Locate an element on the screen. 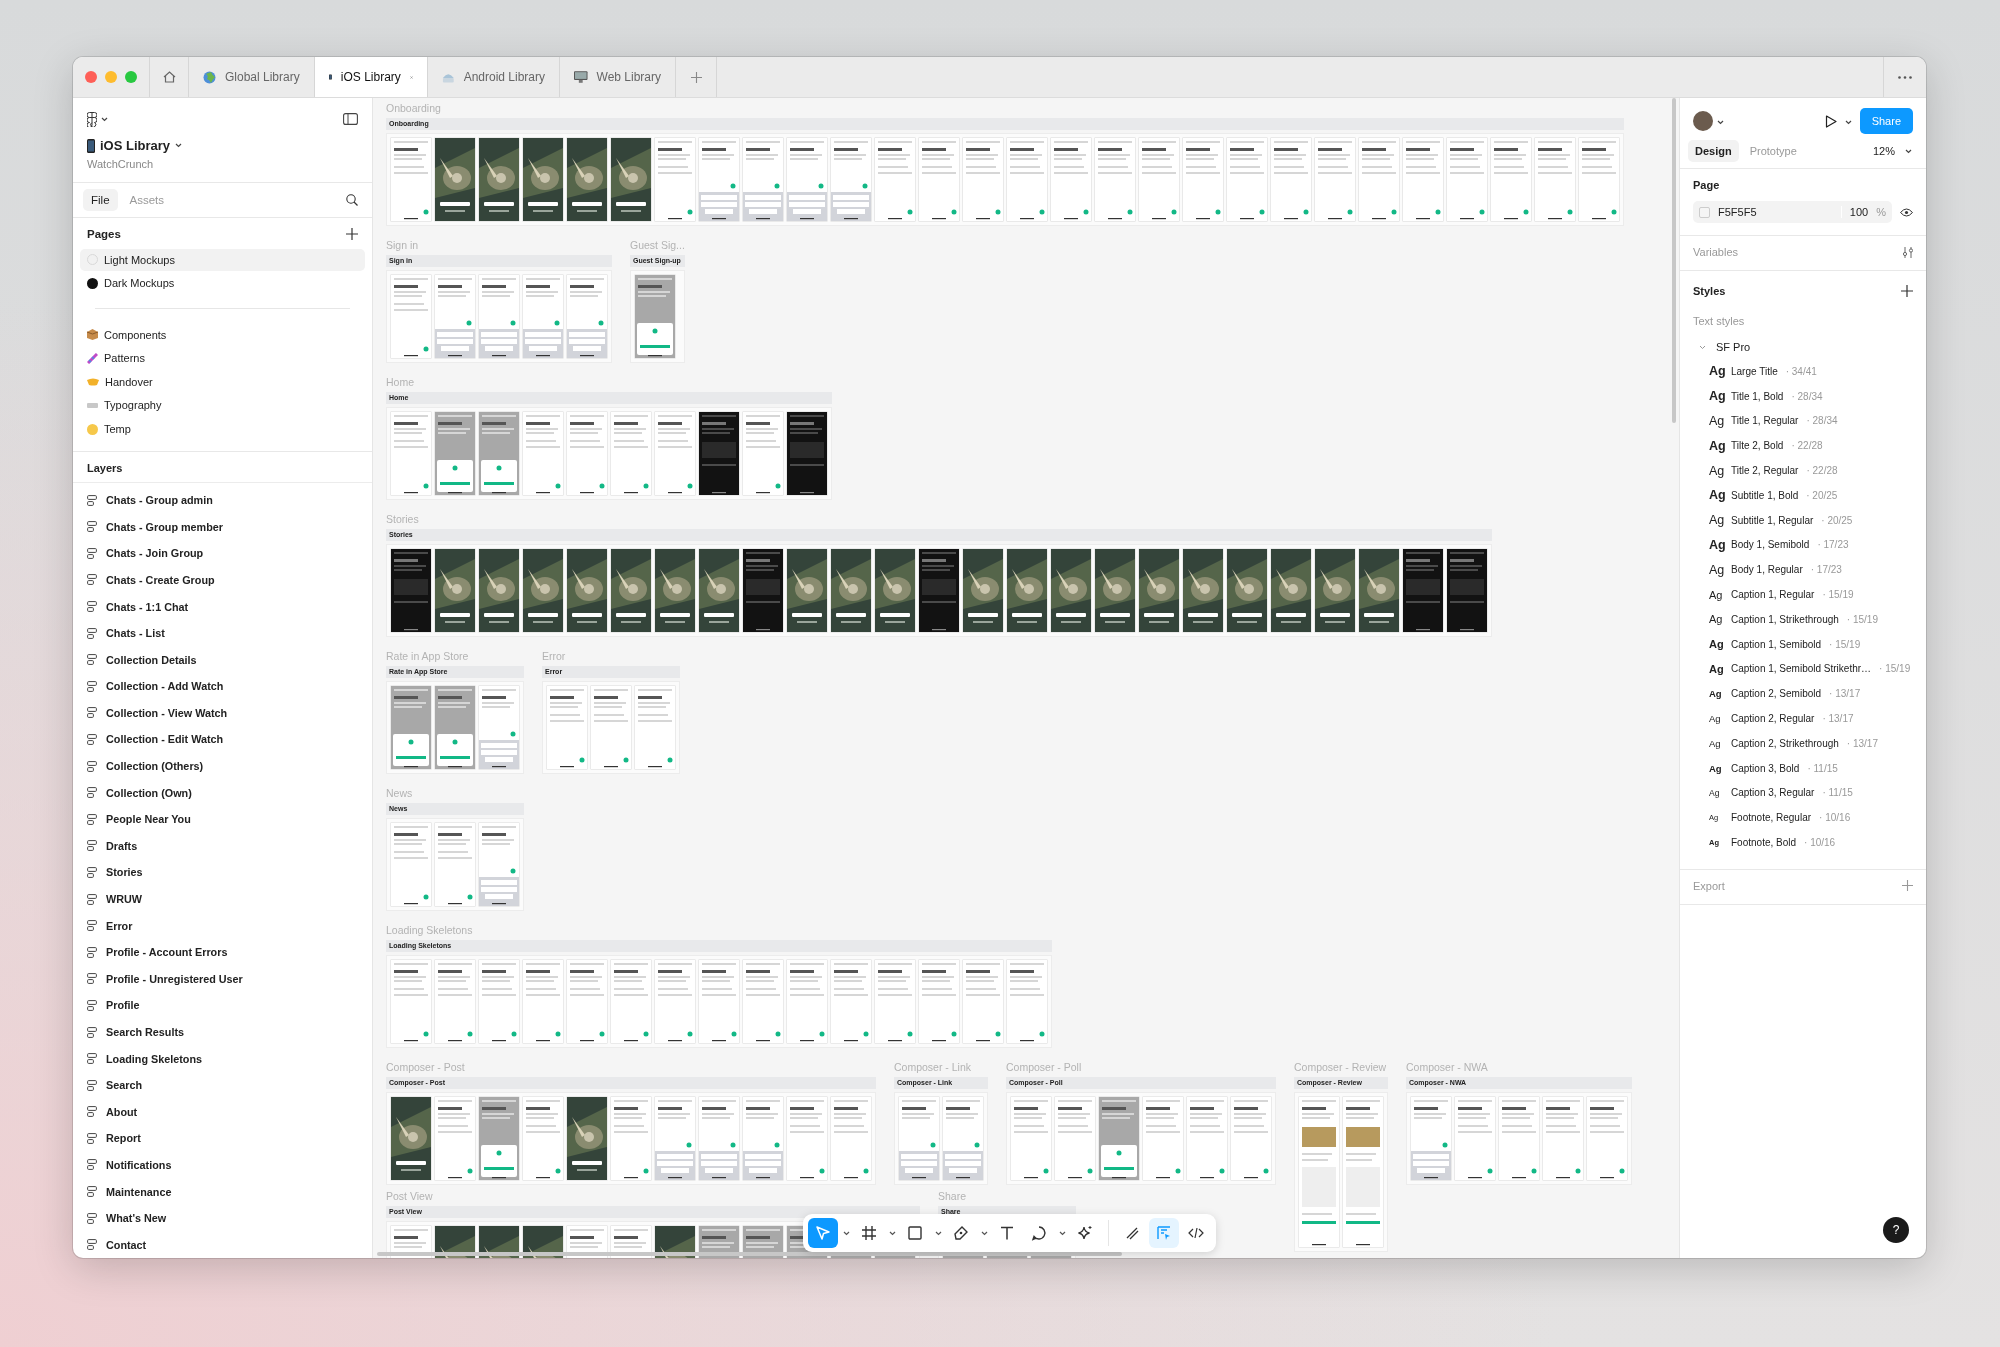 This screenshot has width=2000, height=1347. page-color-field: F5F5F5 100 % is located at coordinates (1792, 212).